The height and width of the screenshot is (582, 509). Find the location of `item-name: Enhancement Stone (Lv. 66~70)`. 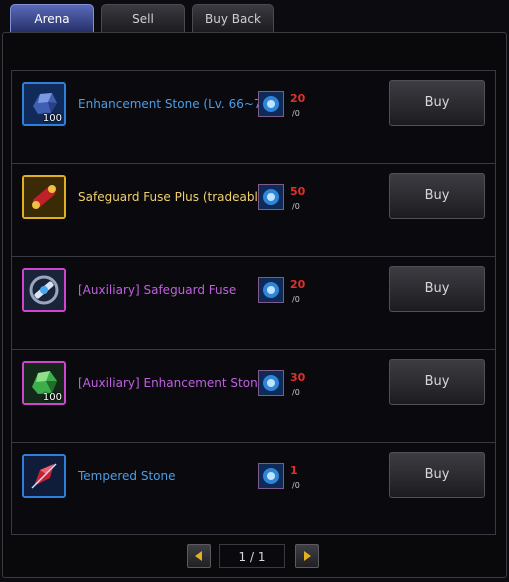

item-name: Enhancement Stone (Lv. 66~70) is located at coordinates (176, 104).